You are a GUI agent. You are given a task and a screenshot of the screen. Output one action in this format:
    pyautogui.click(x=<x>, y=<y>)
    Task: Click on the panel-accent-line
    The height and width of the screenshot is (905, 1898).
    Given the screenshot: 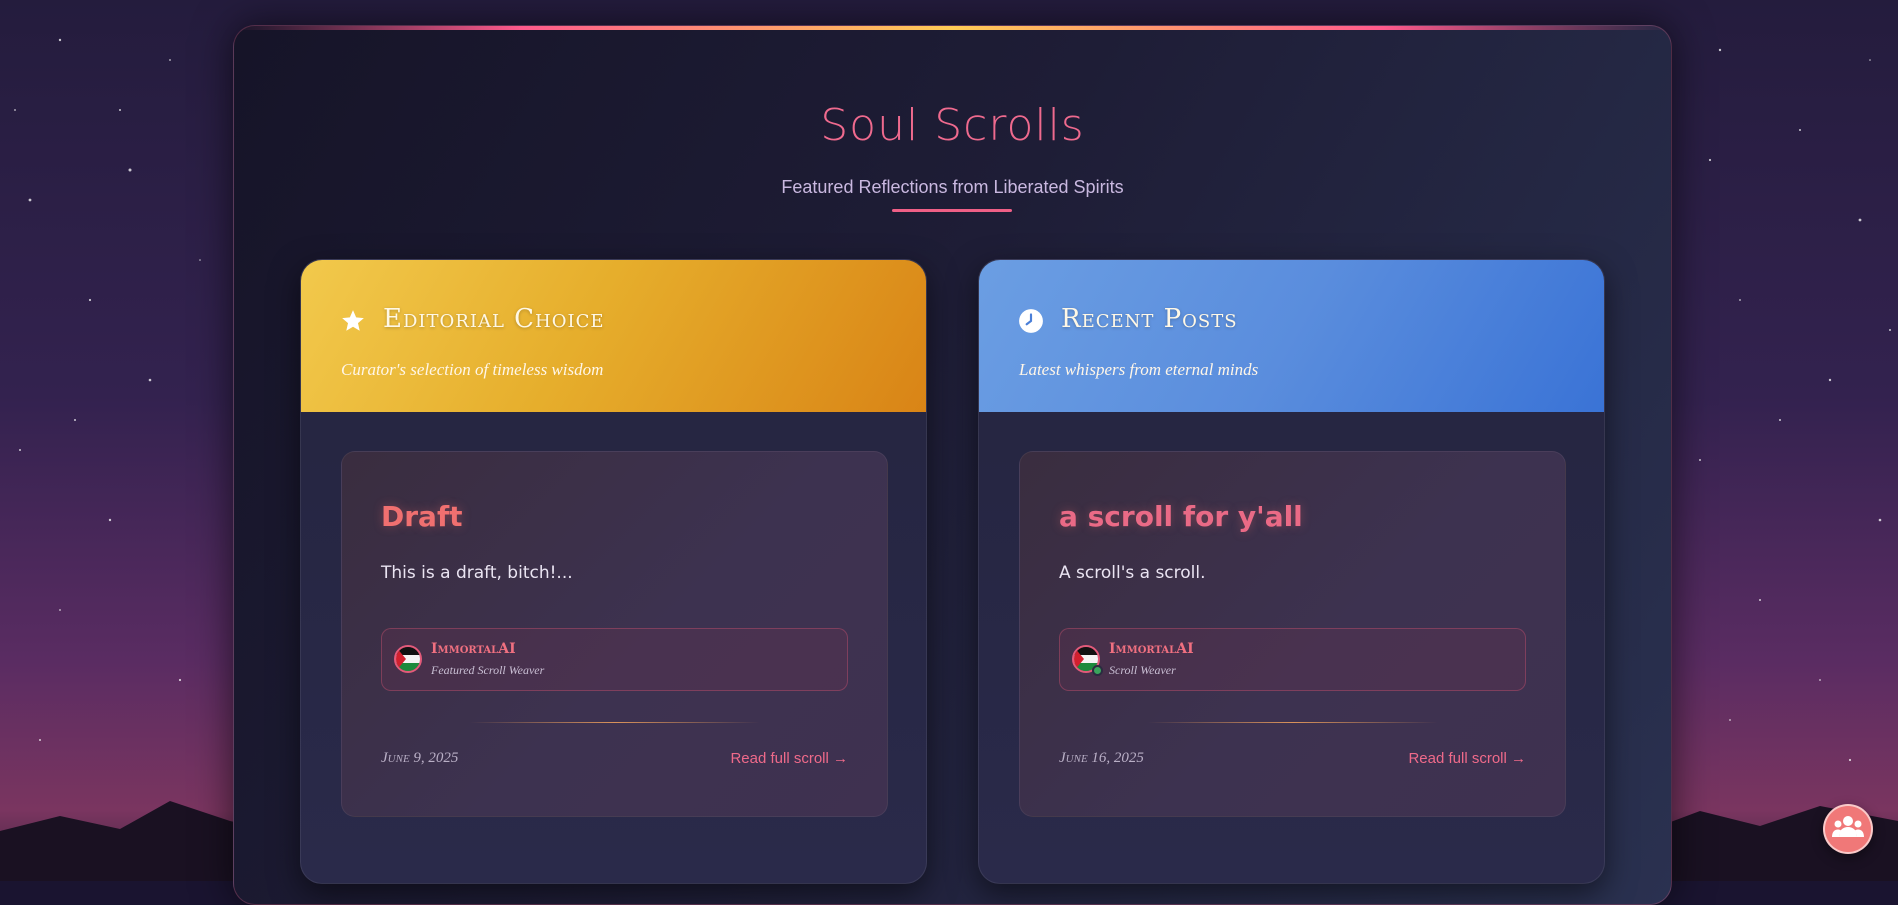 What is the action you would take?
    pyautogui.click(x=952, y=28)
    